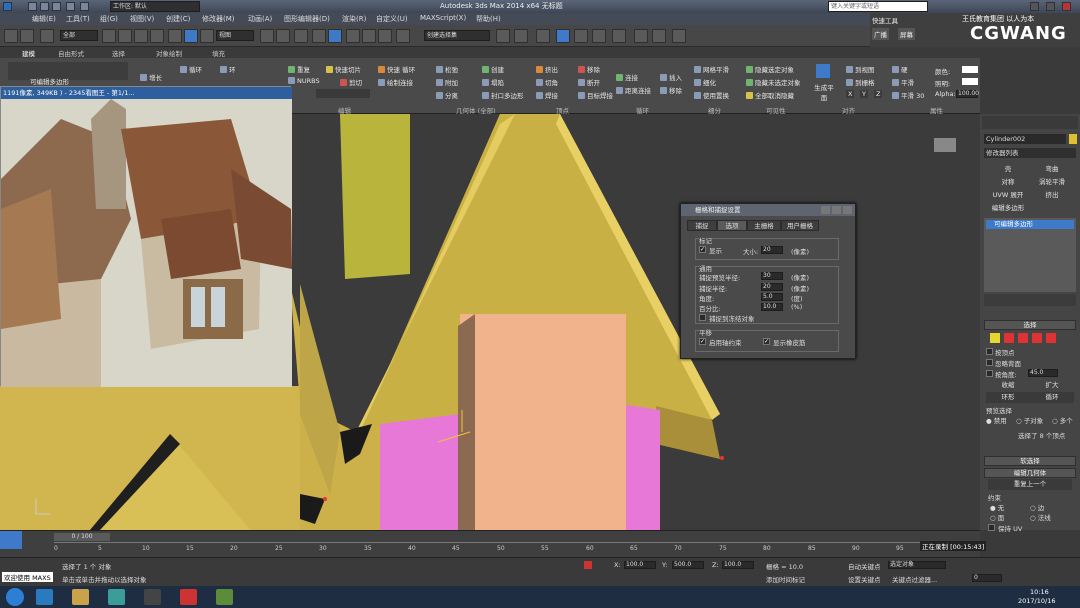 This screenshot has width=1080, height=608. I want to click on border-mode-icon, so click(1023, 338).